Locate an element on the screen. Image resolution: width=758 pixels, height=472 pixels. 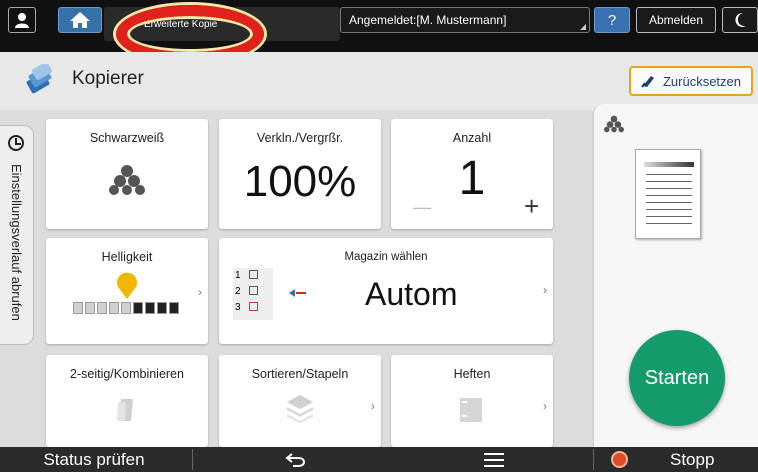
tray-2: 2 is located at coordinates (246, 291).